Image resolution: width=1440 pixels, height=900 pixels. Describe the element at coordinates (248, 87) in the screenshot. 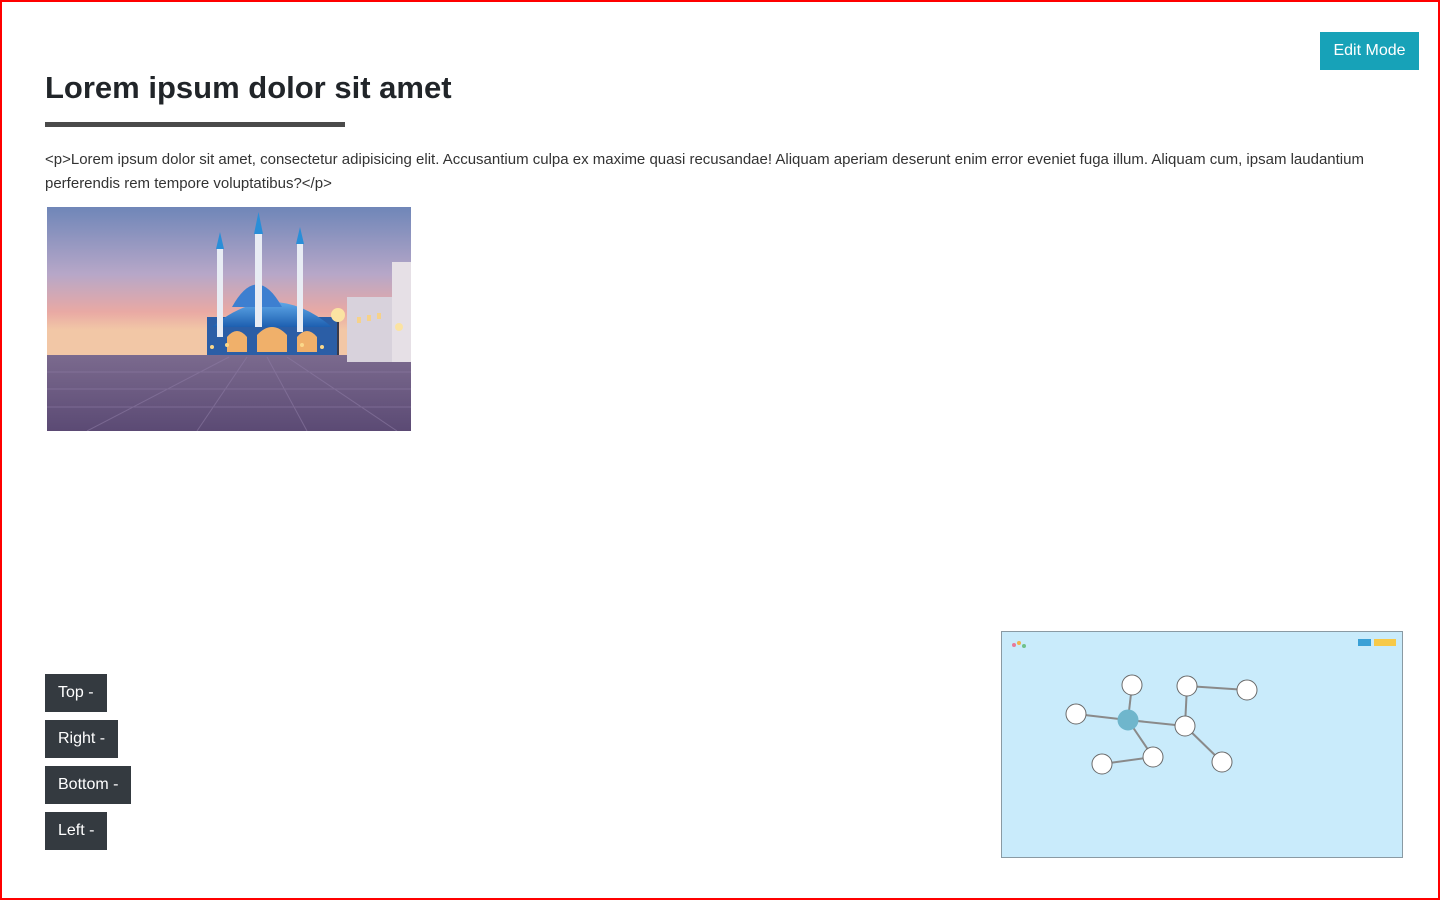

I see `page-title: Lorem ipsum dolor sit amet` at that location.